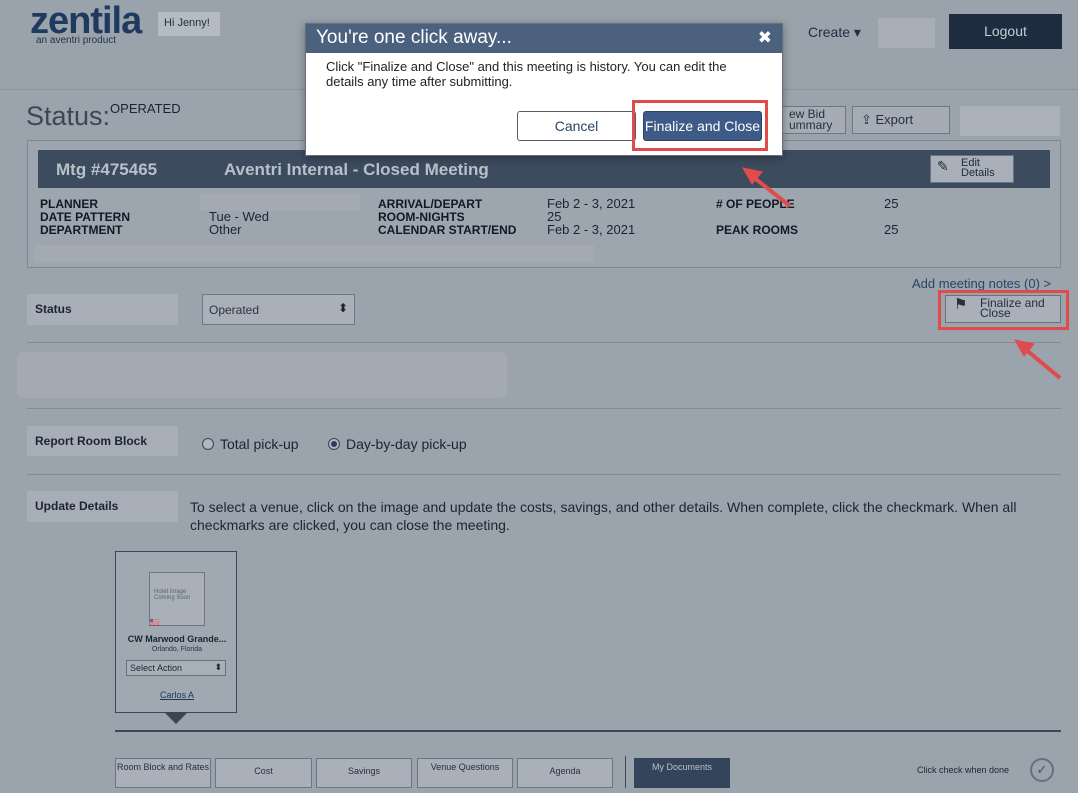 The image size is (1078, 793). What do you see at coordinates (278, 309) in the screenshot?
I see `status-select: Operated ⬍` at bounding box center [278, 309].